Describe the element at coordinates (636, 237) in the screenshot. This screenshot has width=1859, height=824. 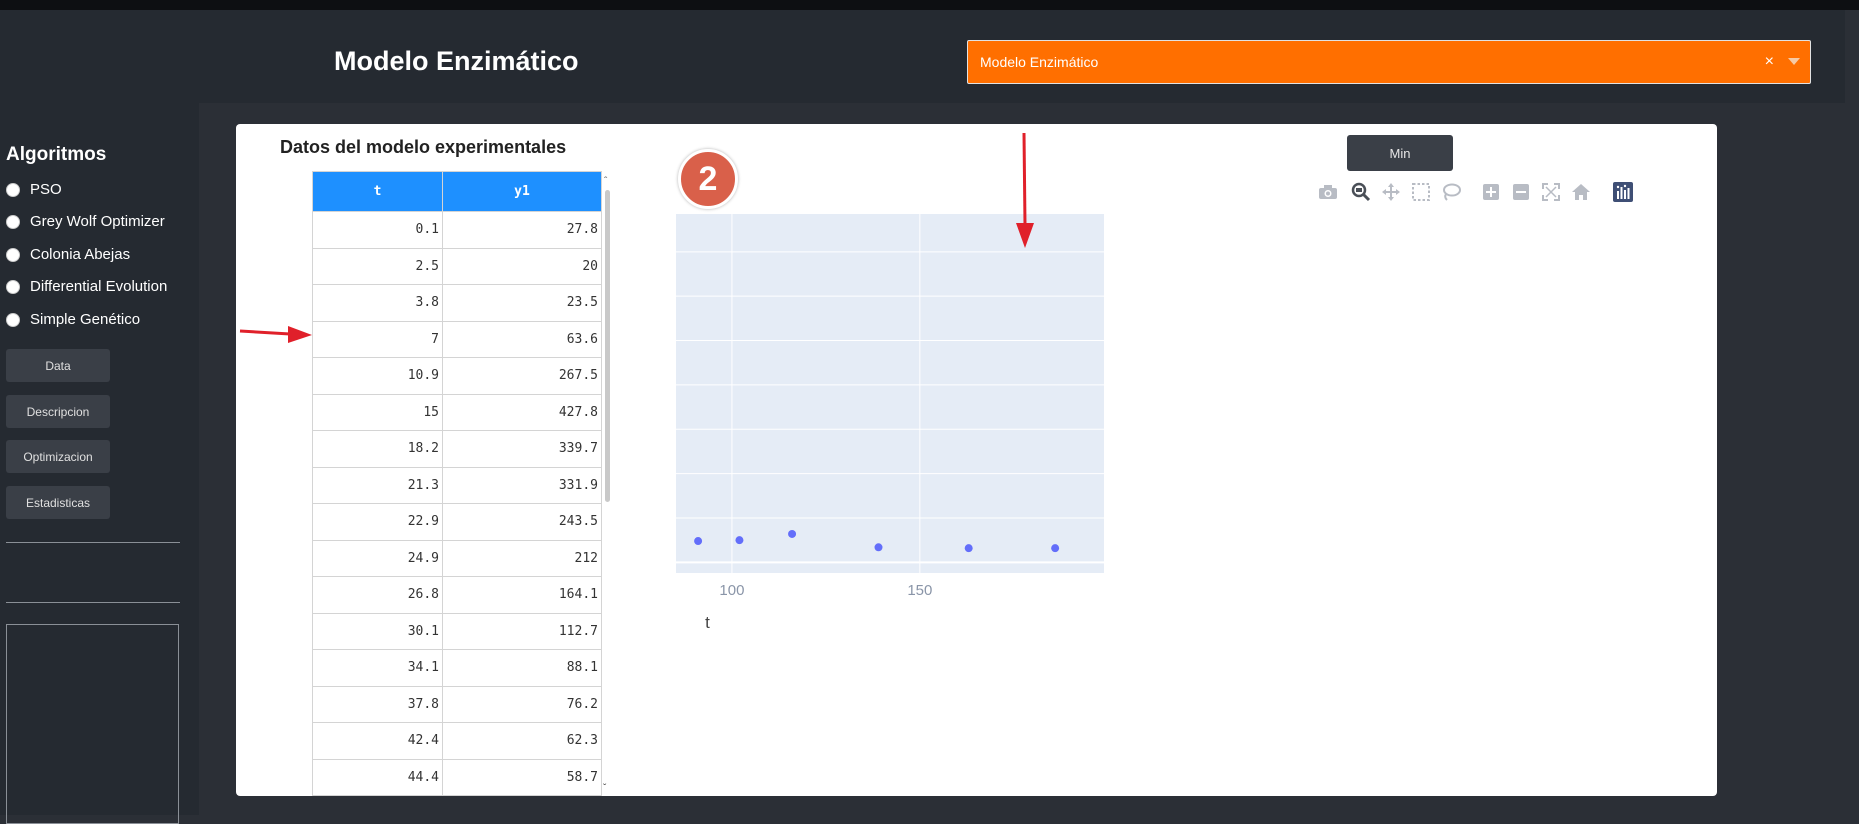
I see `annotation-arrows` at that location.